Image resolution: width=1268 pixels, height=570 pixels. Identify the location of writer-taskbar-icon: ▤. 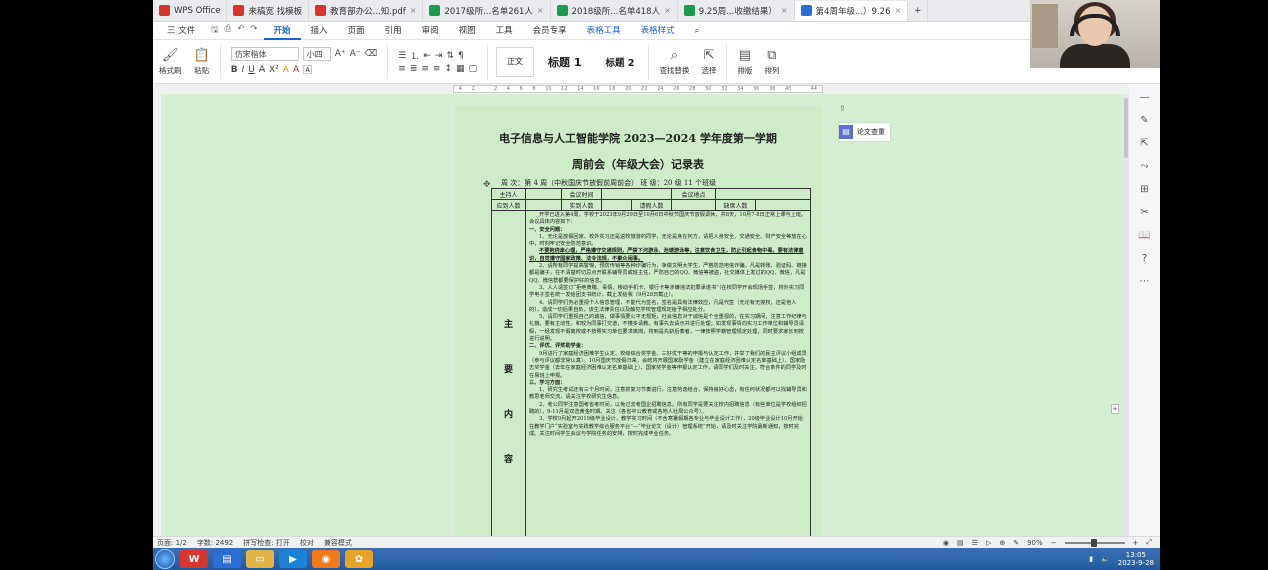
(227, 559).